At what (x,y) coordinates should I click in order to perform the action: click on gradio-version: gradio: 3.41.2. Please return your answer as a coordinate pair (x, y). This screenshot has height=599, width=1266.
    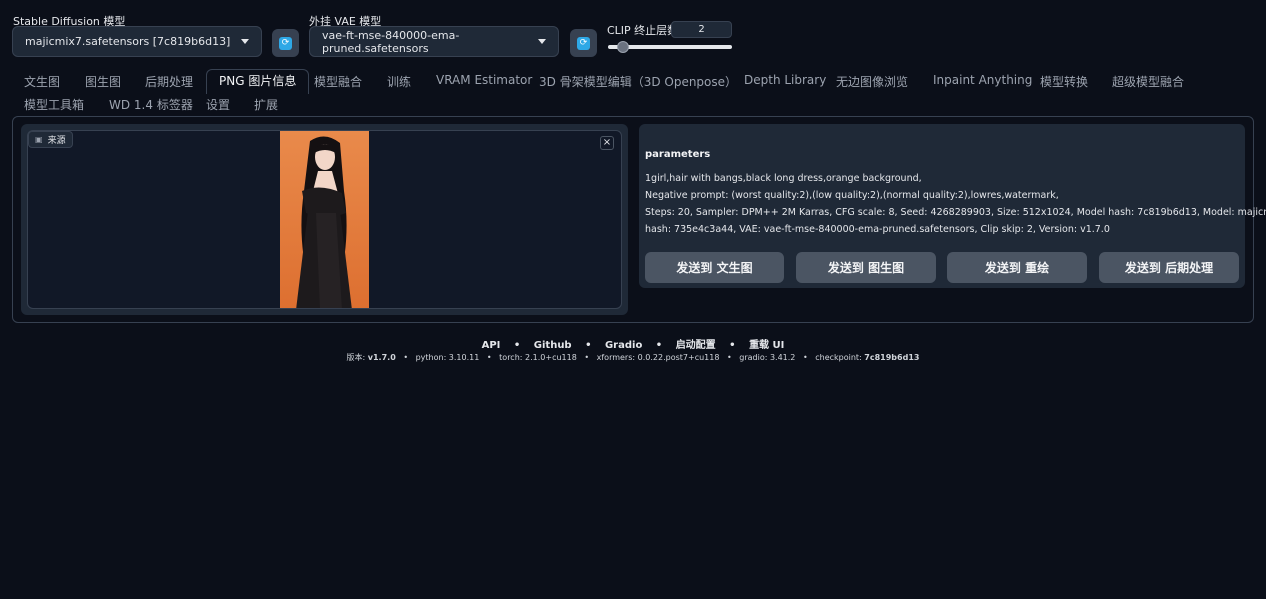
    Looking at the image, I should click on (767, 357).